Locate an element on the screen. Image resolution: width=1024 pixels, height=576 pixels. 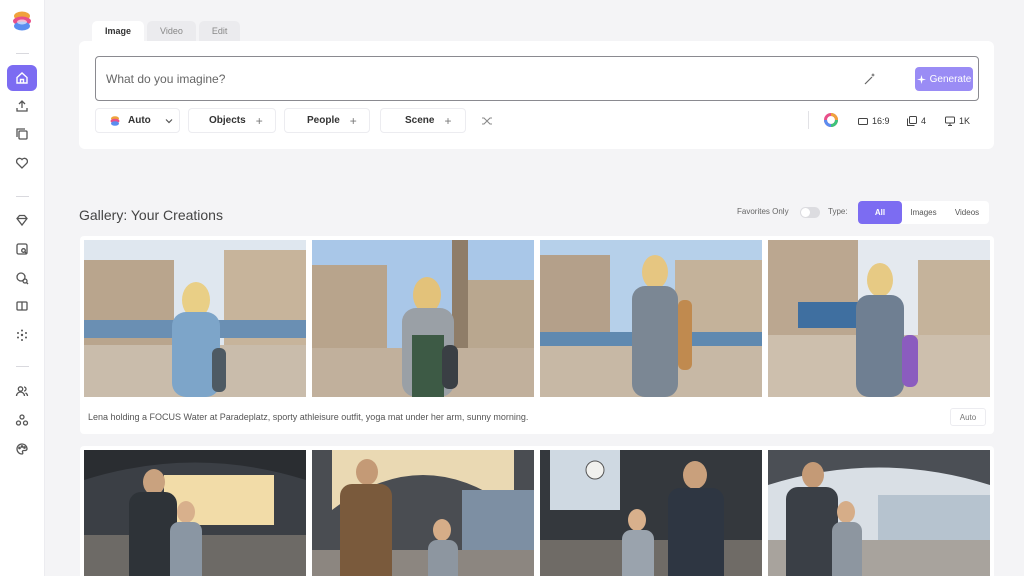
network-icon is located at coordinates (22, 420).